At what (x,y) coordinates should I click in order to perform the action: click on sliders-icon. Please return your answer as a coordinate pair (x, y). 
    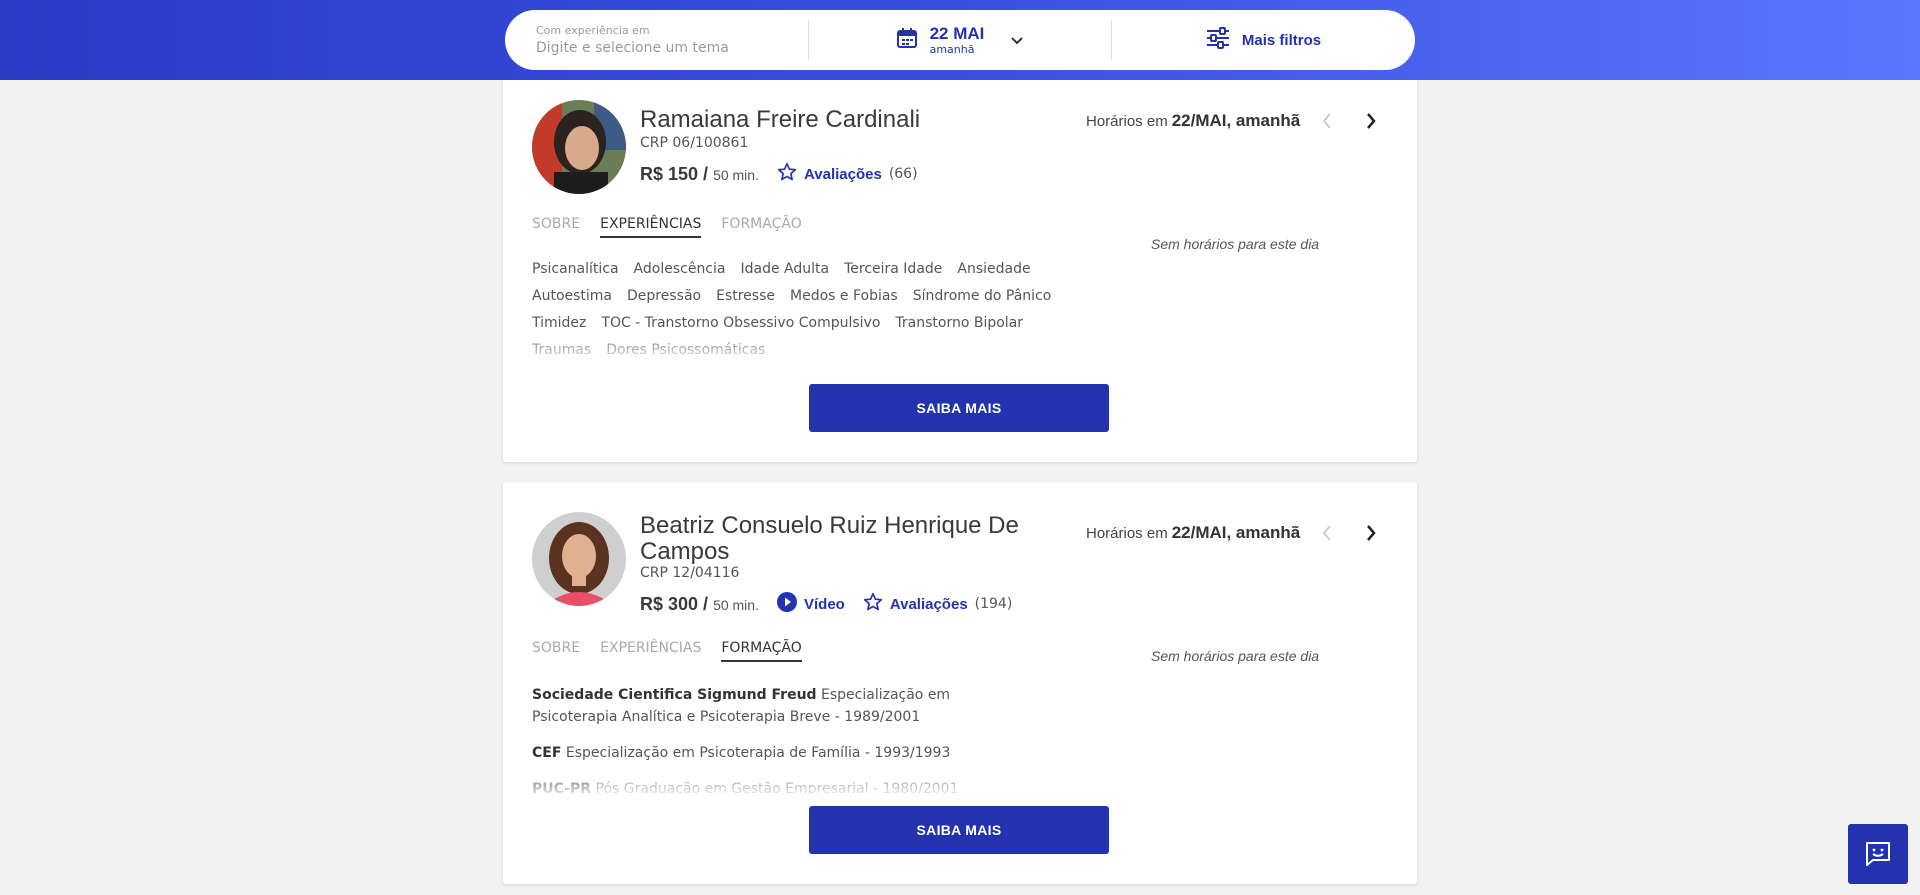
    Looking at the image, I should click on (1218, 40).